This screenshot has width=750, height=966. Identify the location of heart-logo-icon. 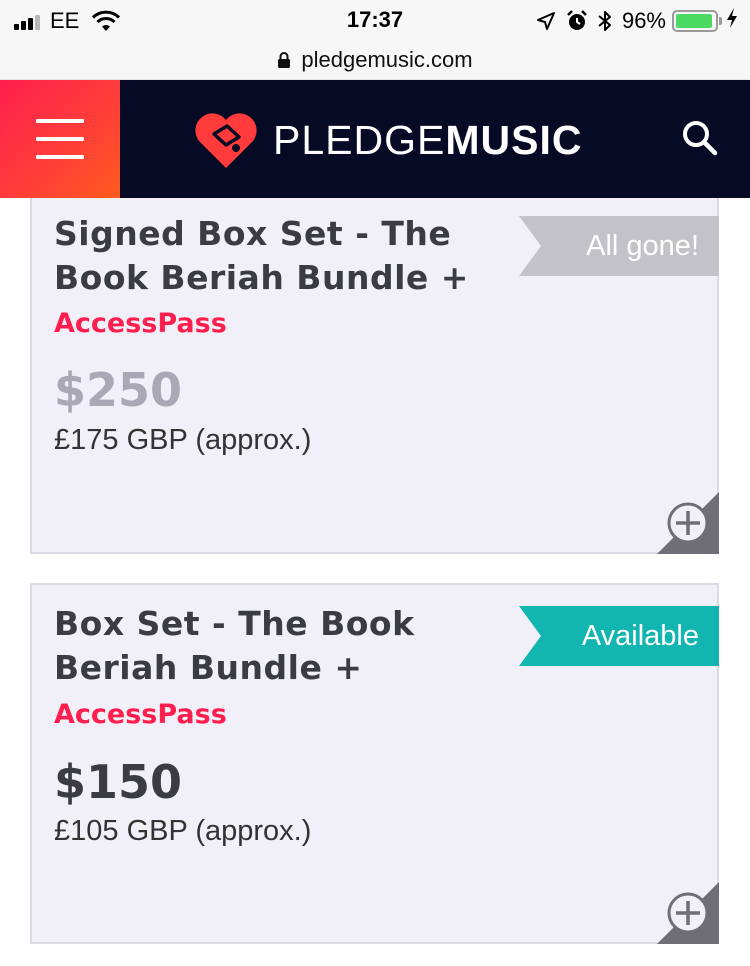
(226, 140).